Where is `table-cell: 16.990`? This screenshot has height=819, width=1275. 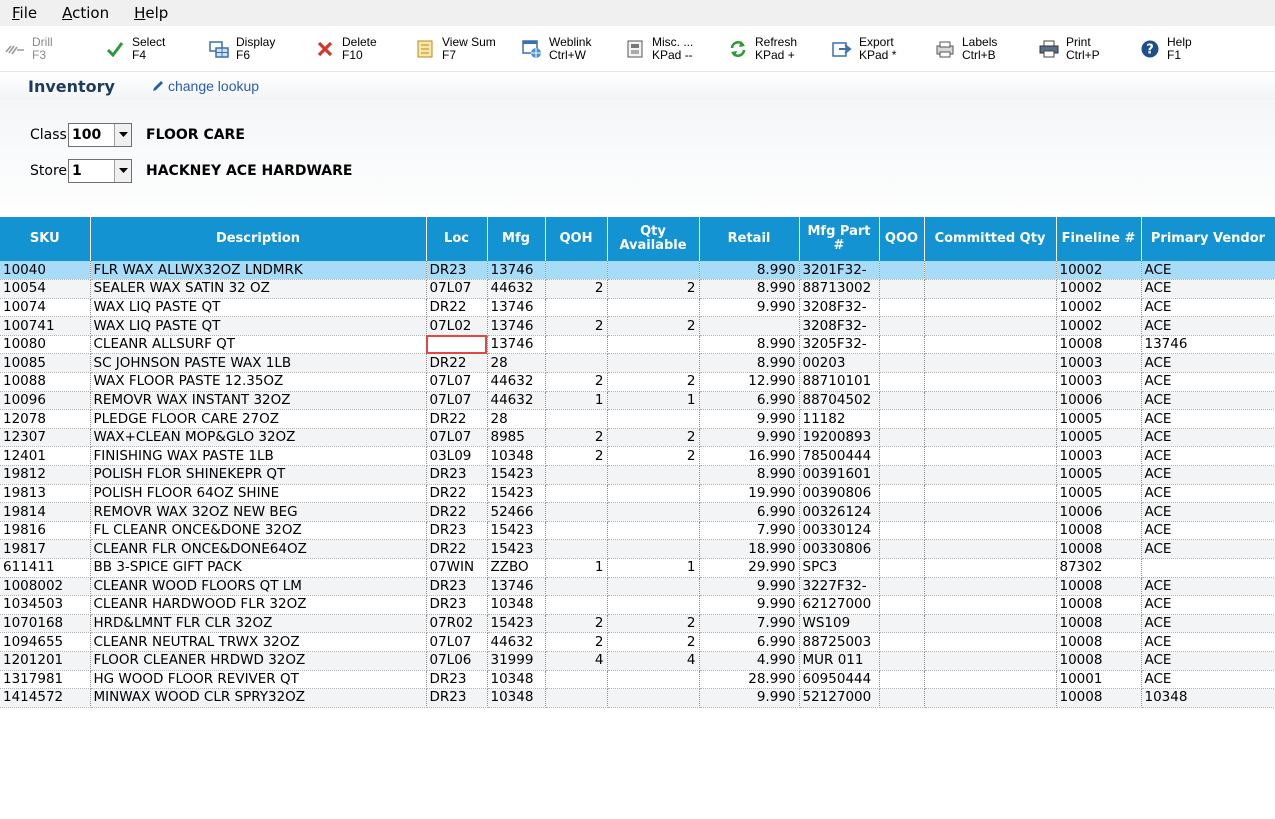 table-cell: 16.990 is located at coordinates (749, 456).